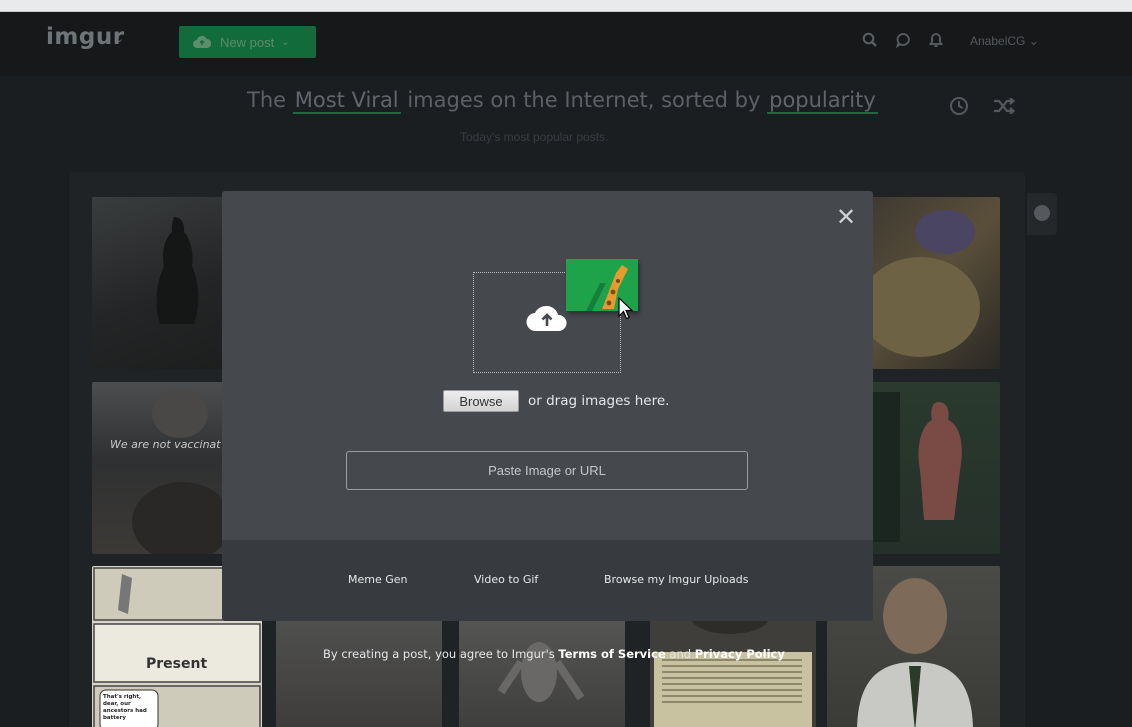  I want to click on terms-of-service-link: Terms of Service, so click(611, 654).